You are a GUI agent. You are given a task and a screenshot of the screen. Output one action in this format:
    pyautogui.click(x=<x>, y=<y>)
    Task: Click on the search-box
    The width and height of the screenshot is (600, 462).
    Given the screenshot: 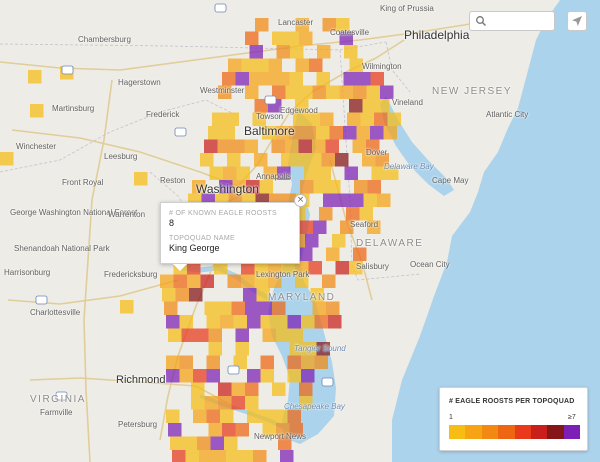 What is the action you would take?
    pyautogui.click(x=512, y=21)
    